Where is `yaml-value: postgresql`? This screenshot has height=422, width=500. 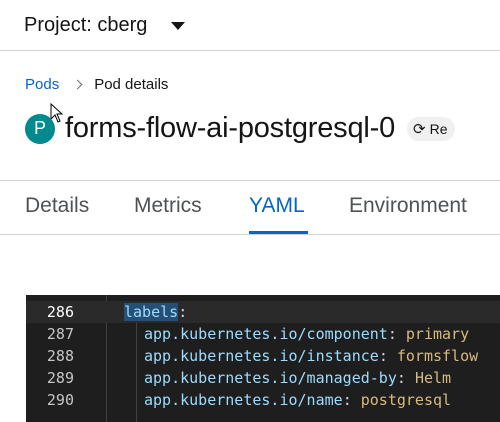 yaml-value: postgresql is located at coordinates (406, 400).